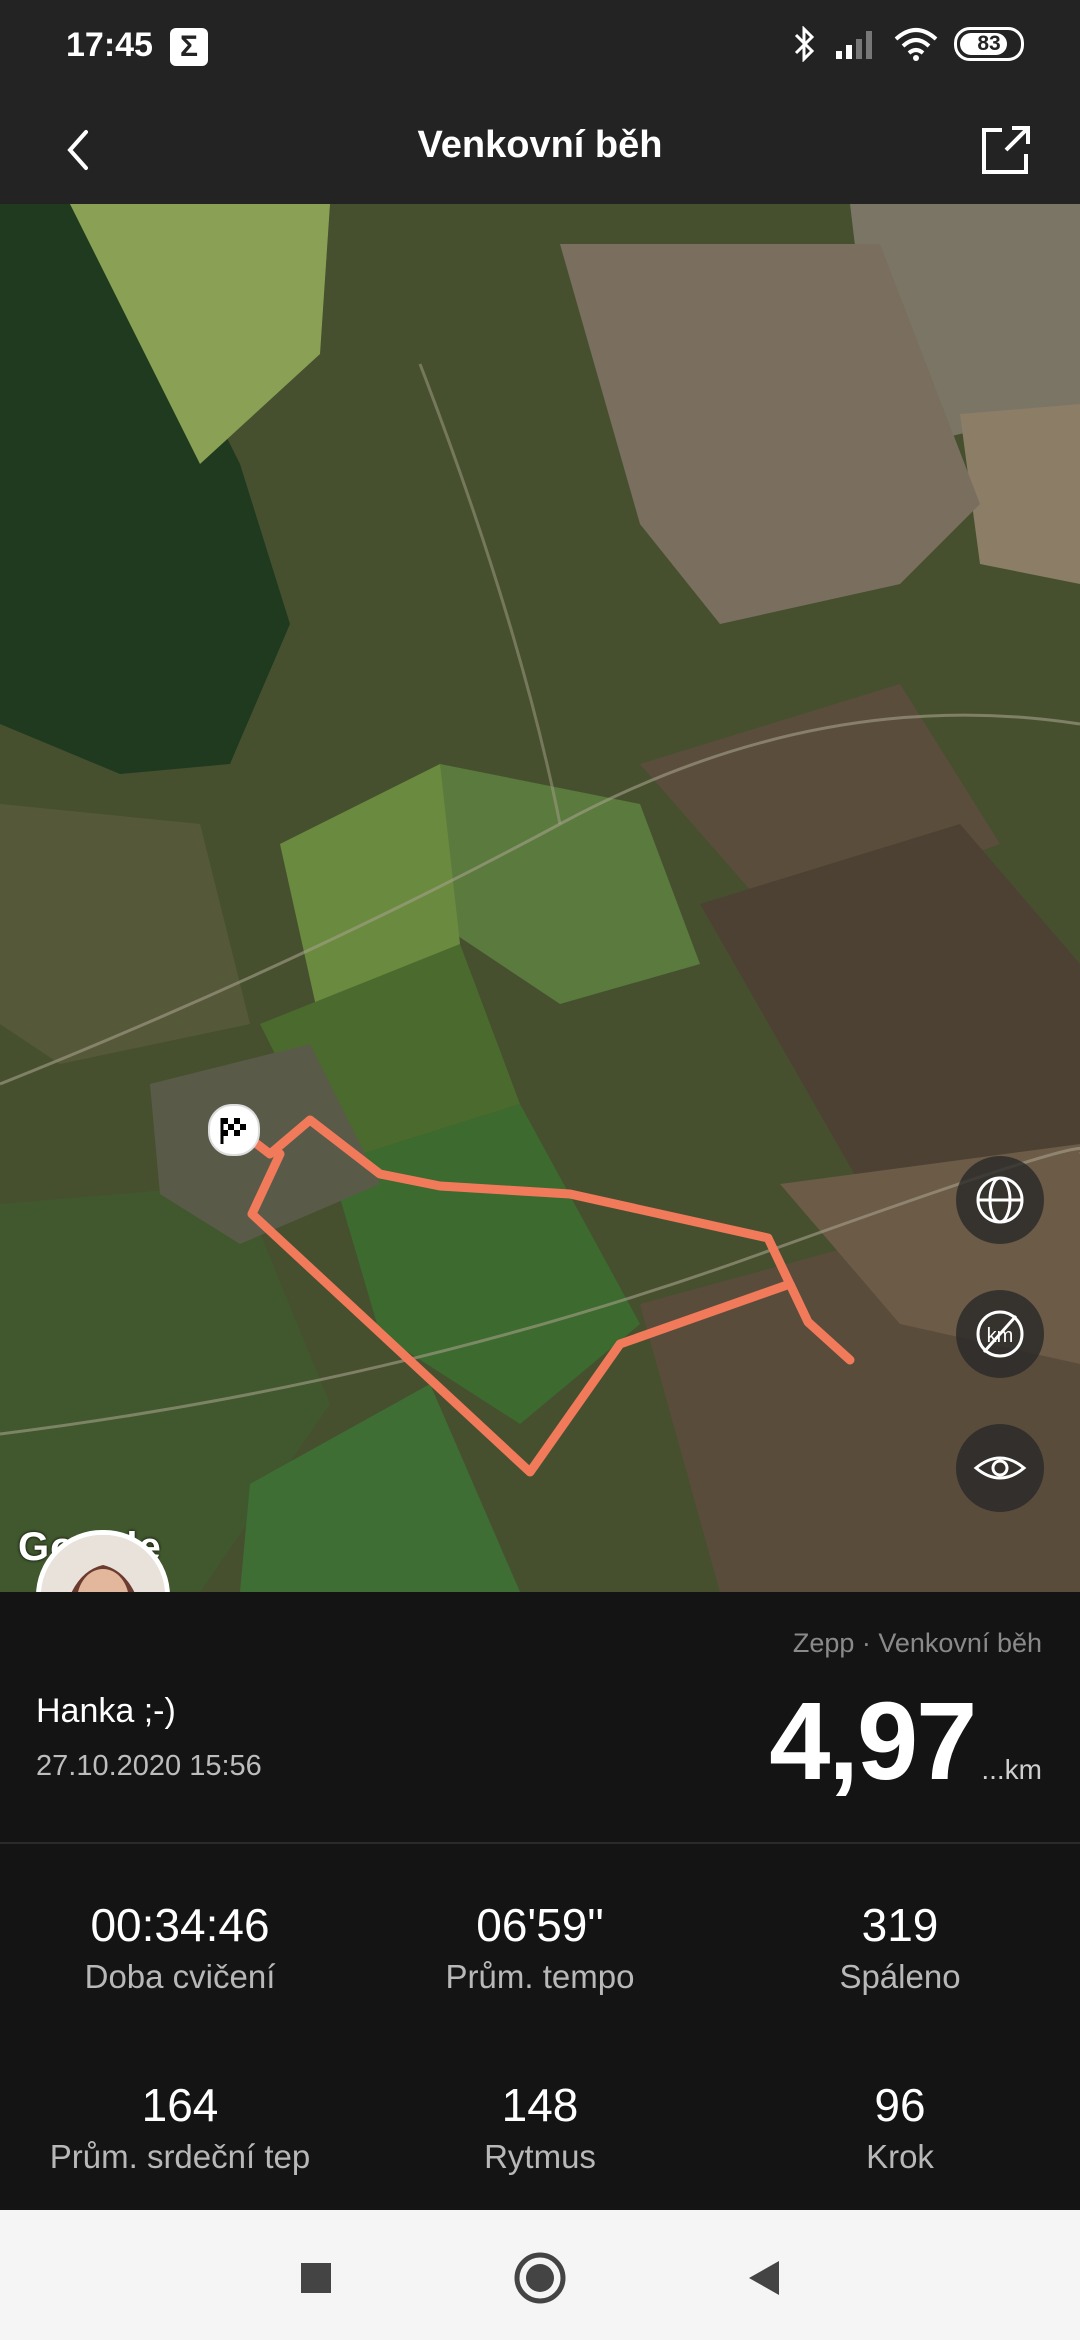 The height and width of the screenshot is (2340, 1080). I want to click on globe-icon, so click(1000, 1200).